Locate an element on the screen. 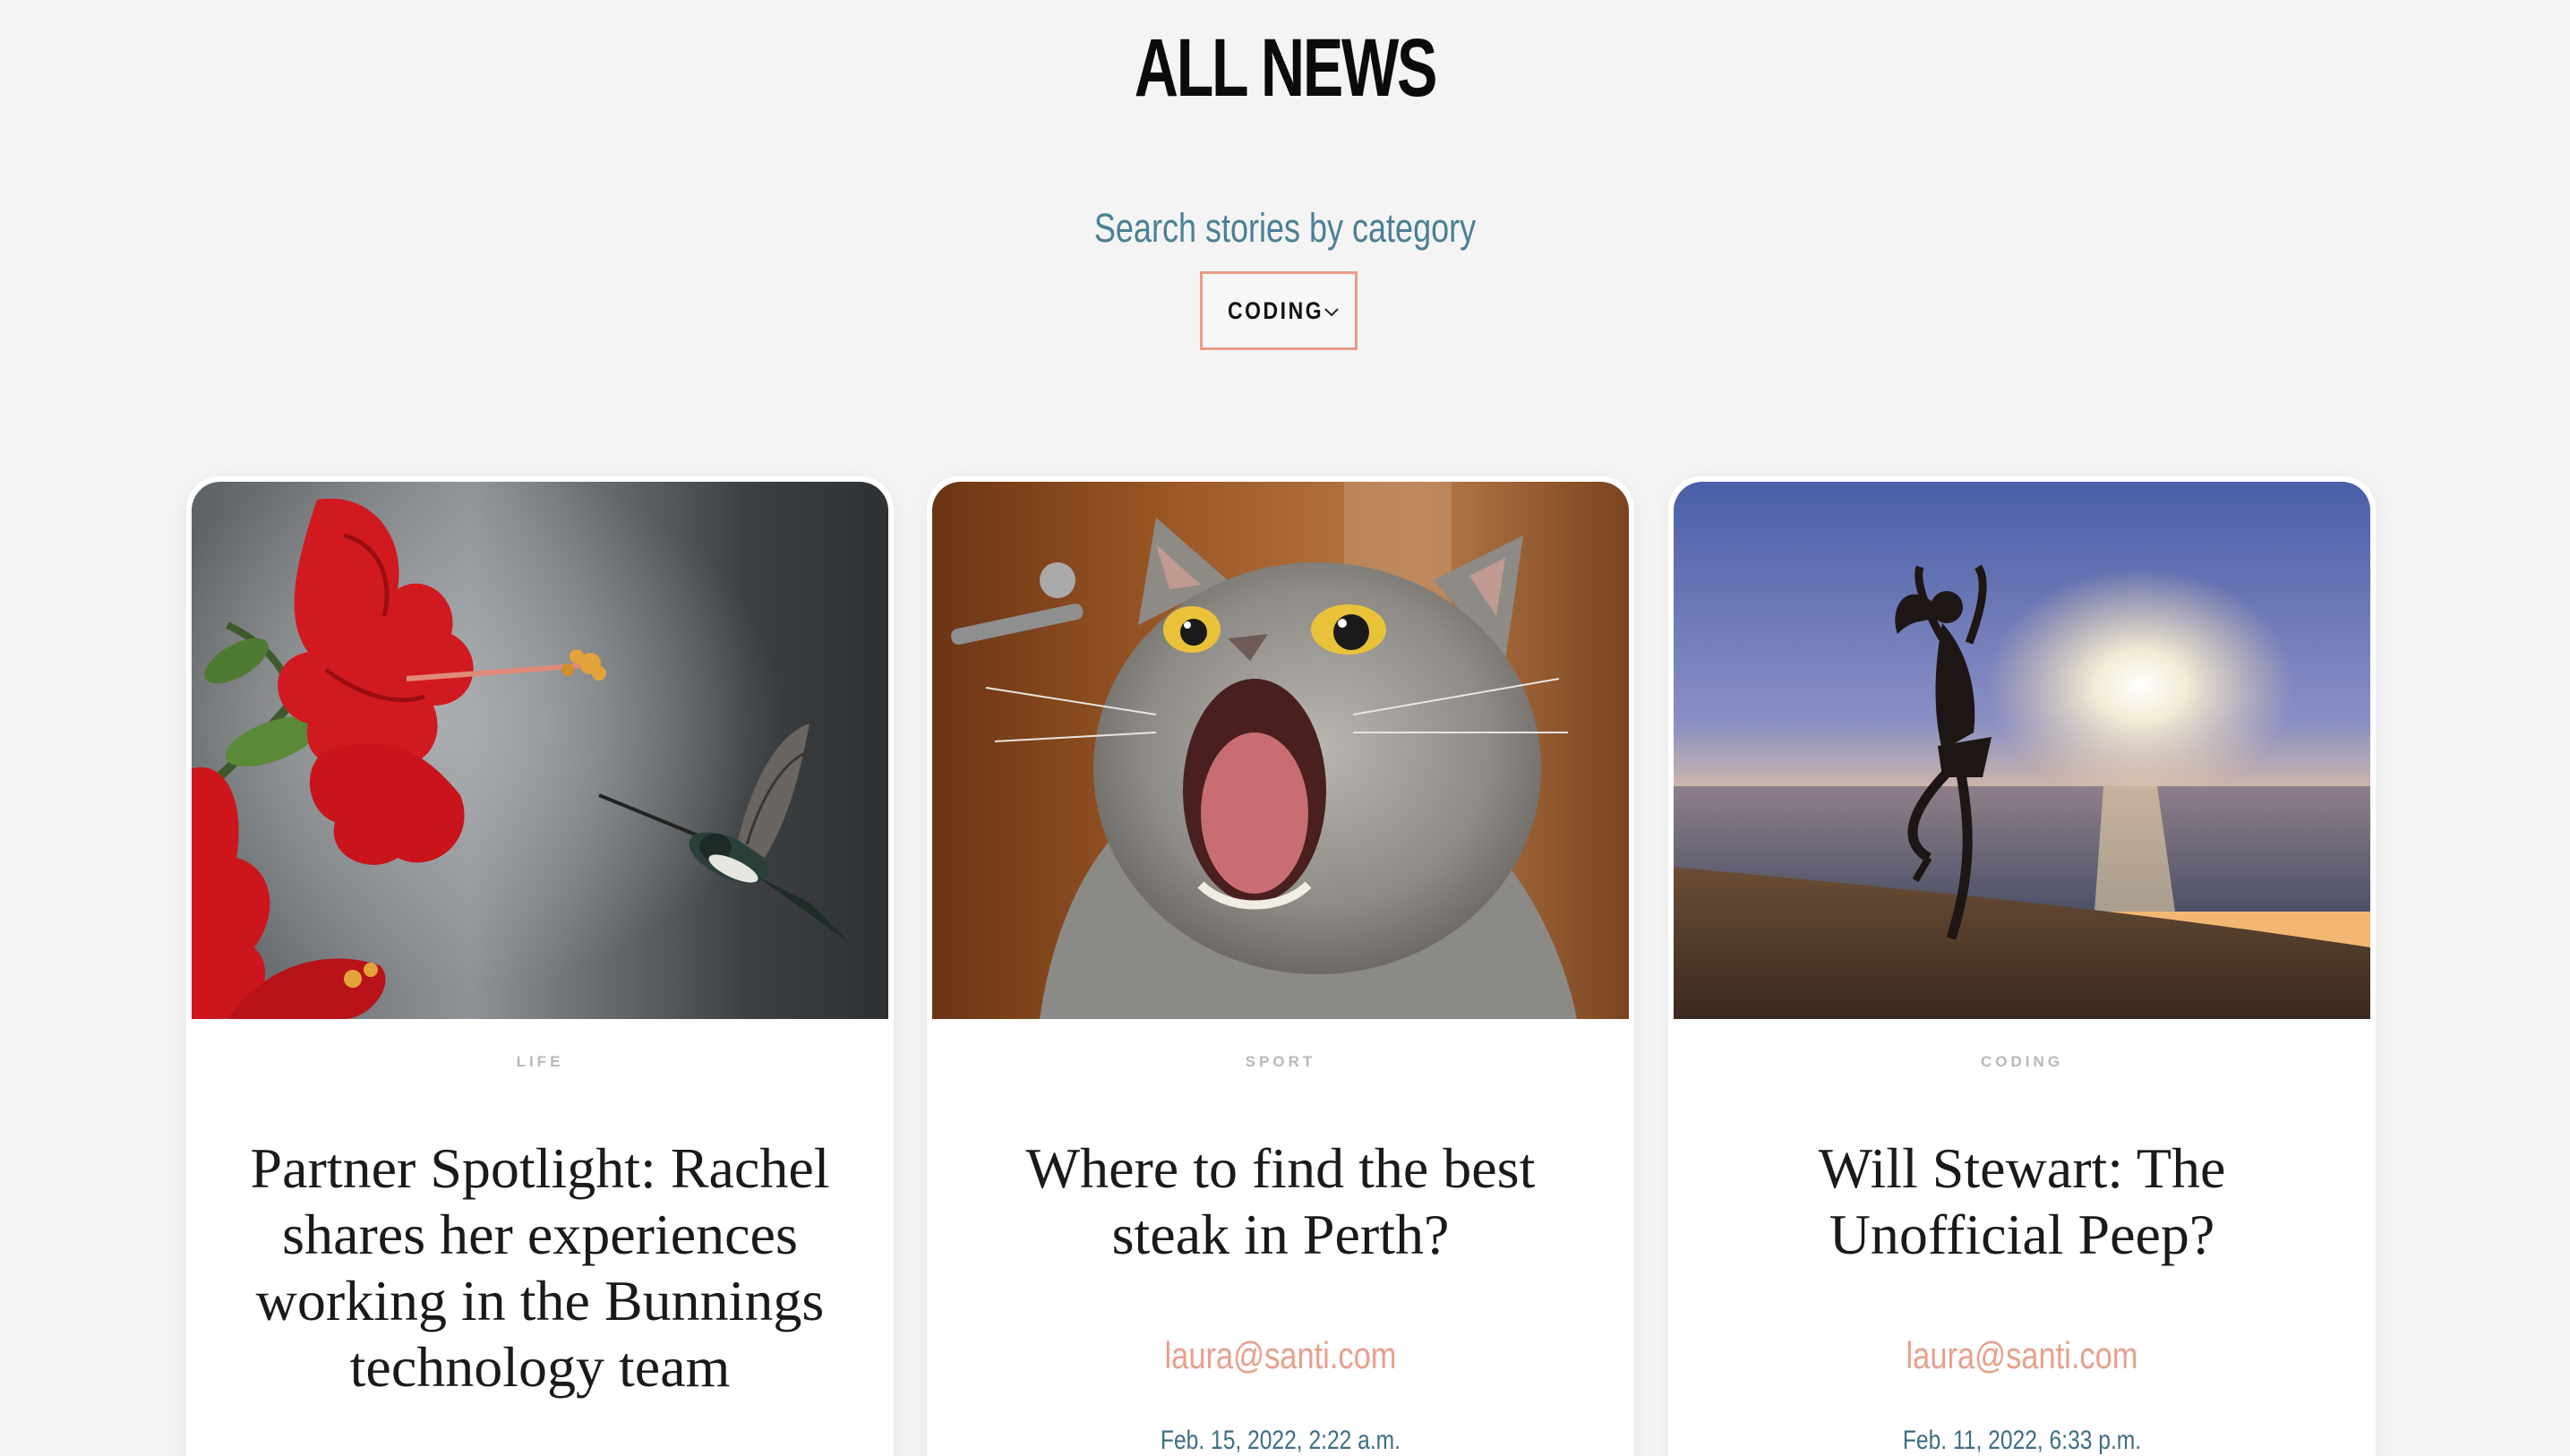  surprised-cat-photo is located at coordinates (1280, 750).